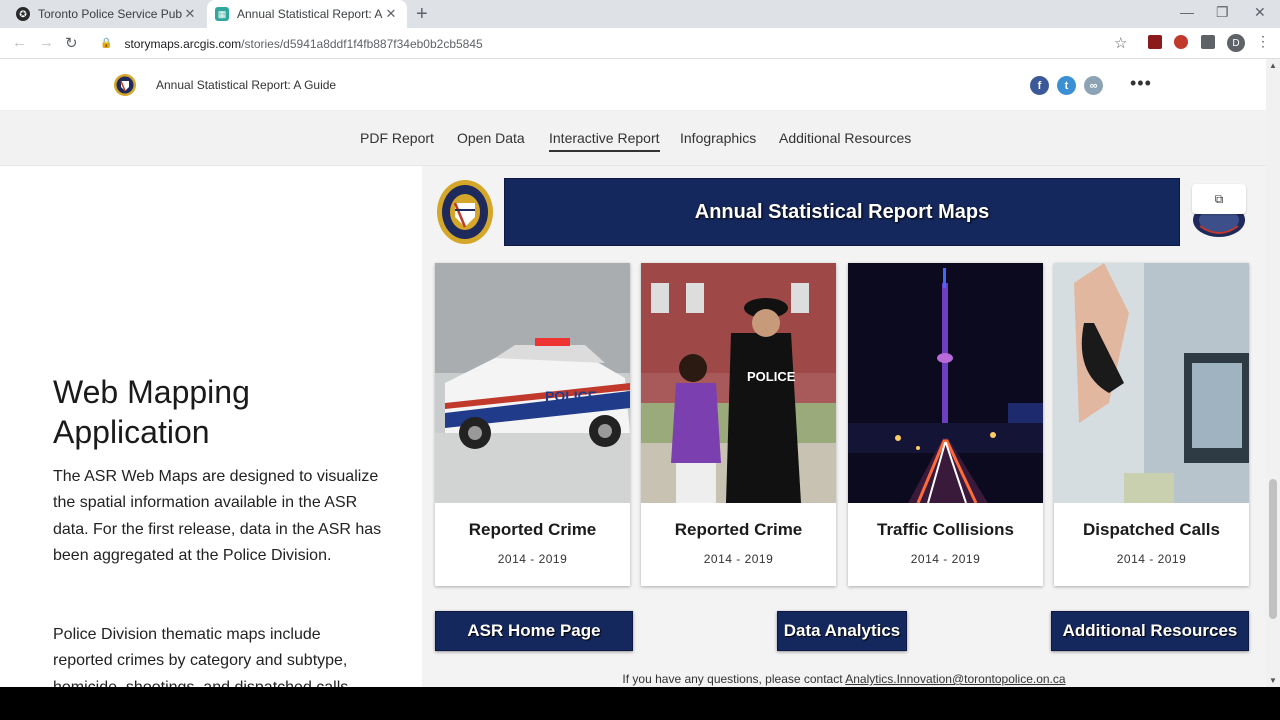 Image resolution: width=1280 pixels, height=720 pixels. What do you see at coordinates (842, 631) in the screenshot?
I see `data-analytics-button: Data Analytics` at bounding box center [842, 631].